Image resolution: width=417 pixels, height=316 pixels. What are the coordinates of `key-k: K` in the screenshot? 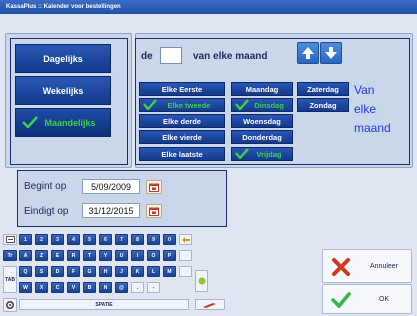 It's located at (137, 271).